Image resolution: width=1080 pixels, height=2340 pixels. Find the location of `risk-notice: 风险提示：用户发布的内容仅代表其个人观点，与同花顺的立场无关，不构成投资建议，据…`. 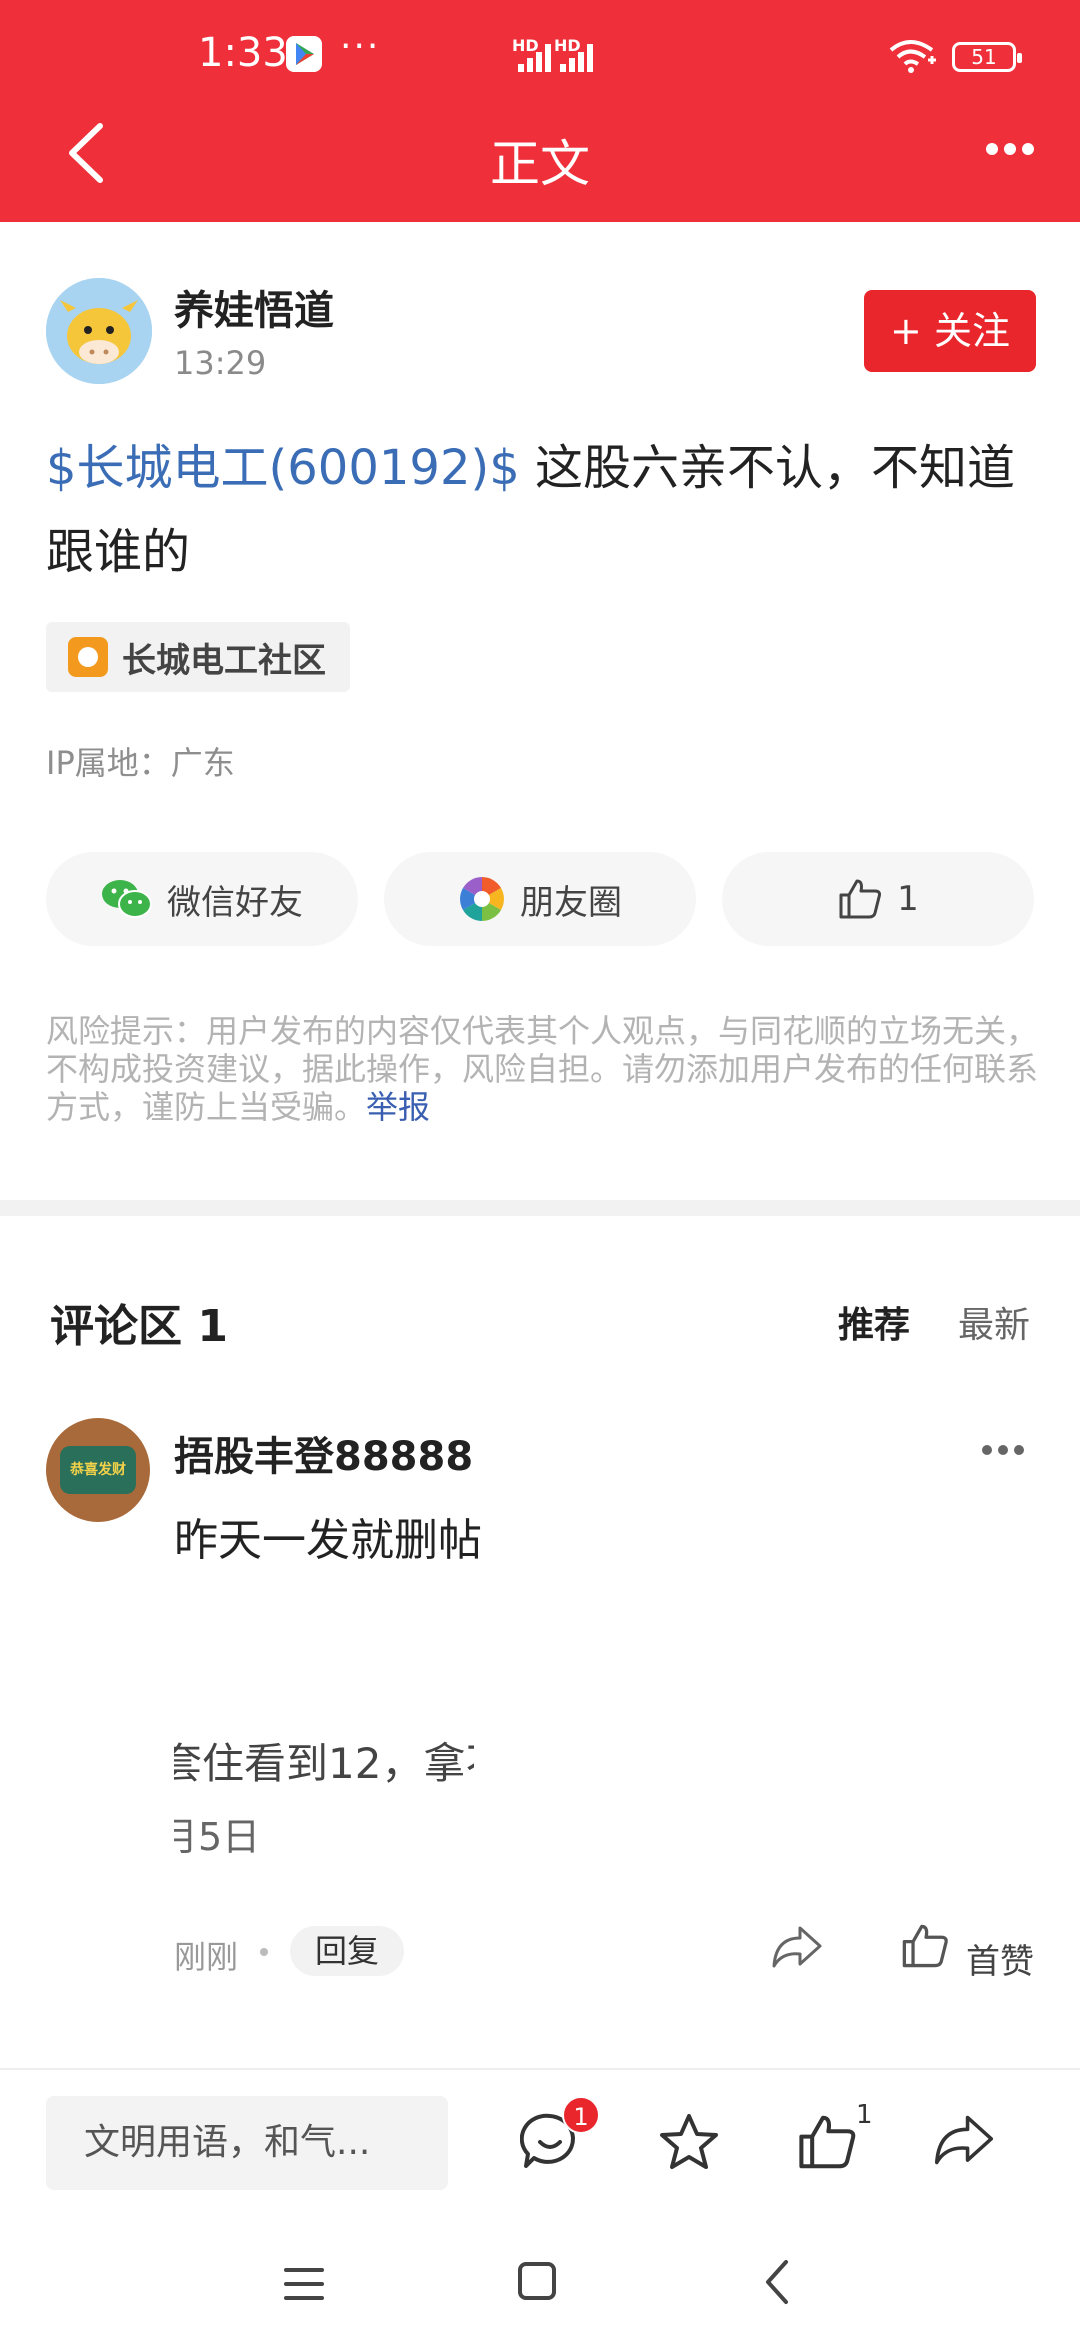

risk-notice: 风险提示：用户发布的内容仅代表其个人观点，与同花顺的立场无关，不构成投资建议，据… is located at coordinates (543, 1069).